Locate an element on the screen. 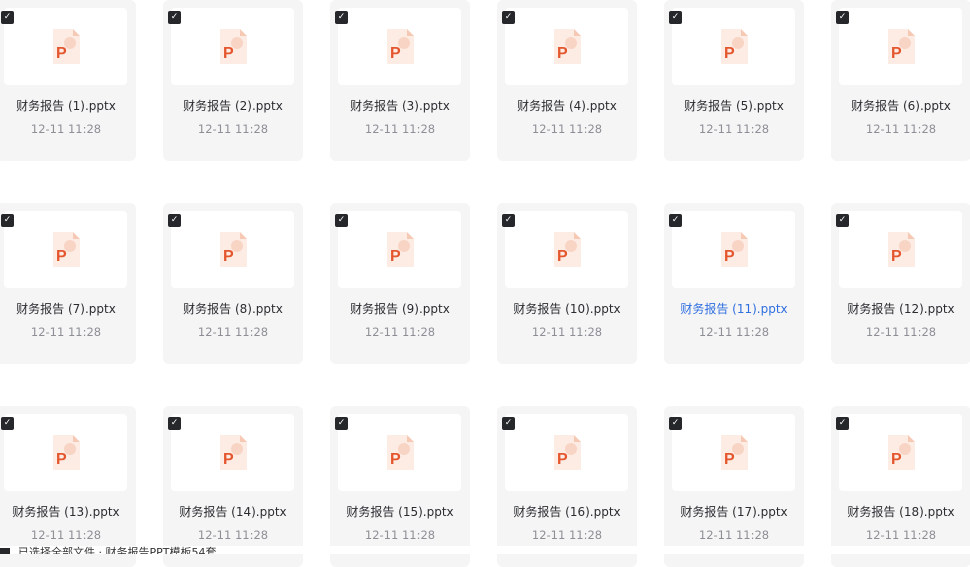 Image resolution: width=970 pixels, height=567 pixels. file-name: 财务报告 (14).pptx is located at coordinates (233, 512).